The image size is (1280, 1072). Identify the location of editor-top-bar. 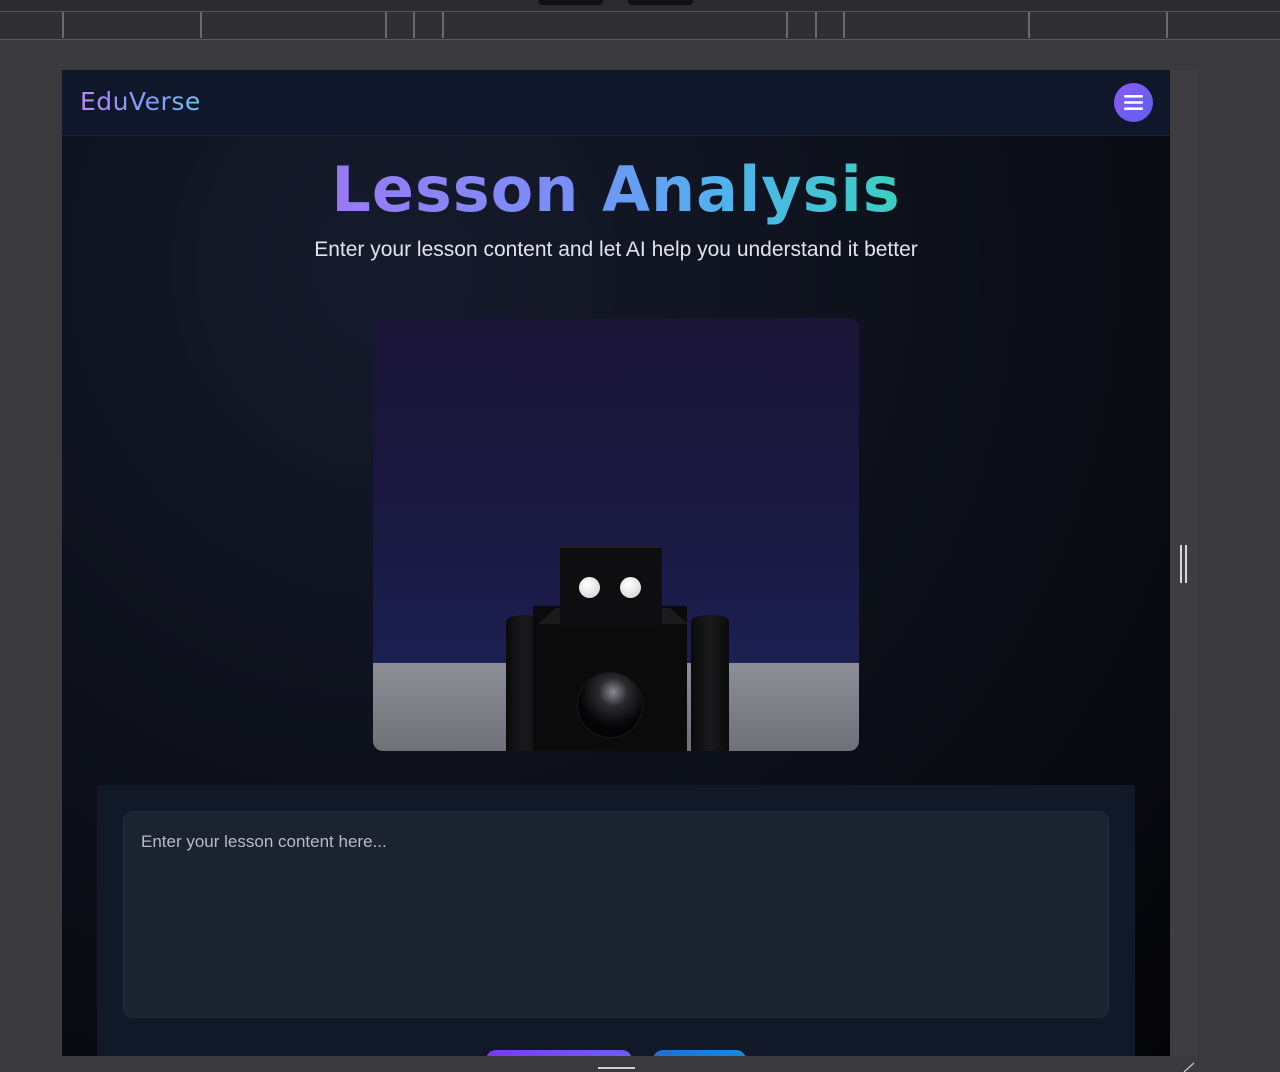
(640, 6).